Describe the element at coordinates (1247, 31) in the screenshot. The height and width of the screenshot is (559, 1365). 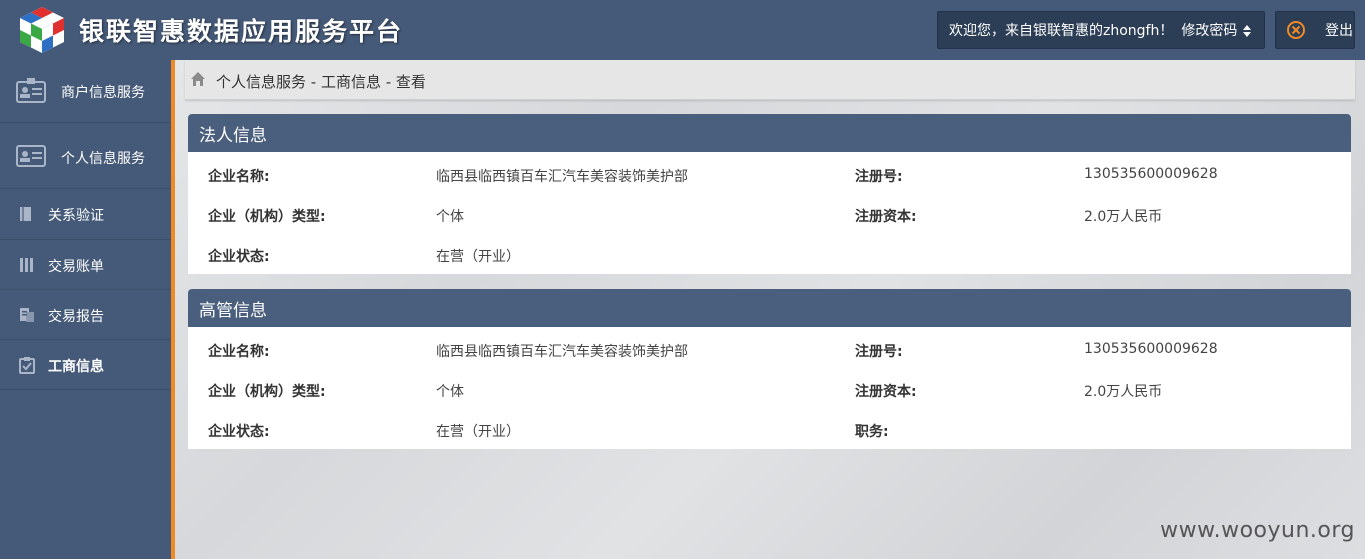
I see `dropdown-arrows-icon` at that location.